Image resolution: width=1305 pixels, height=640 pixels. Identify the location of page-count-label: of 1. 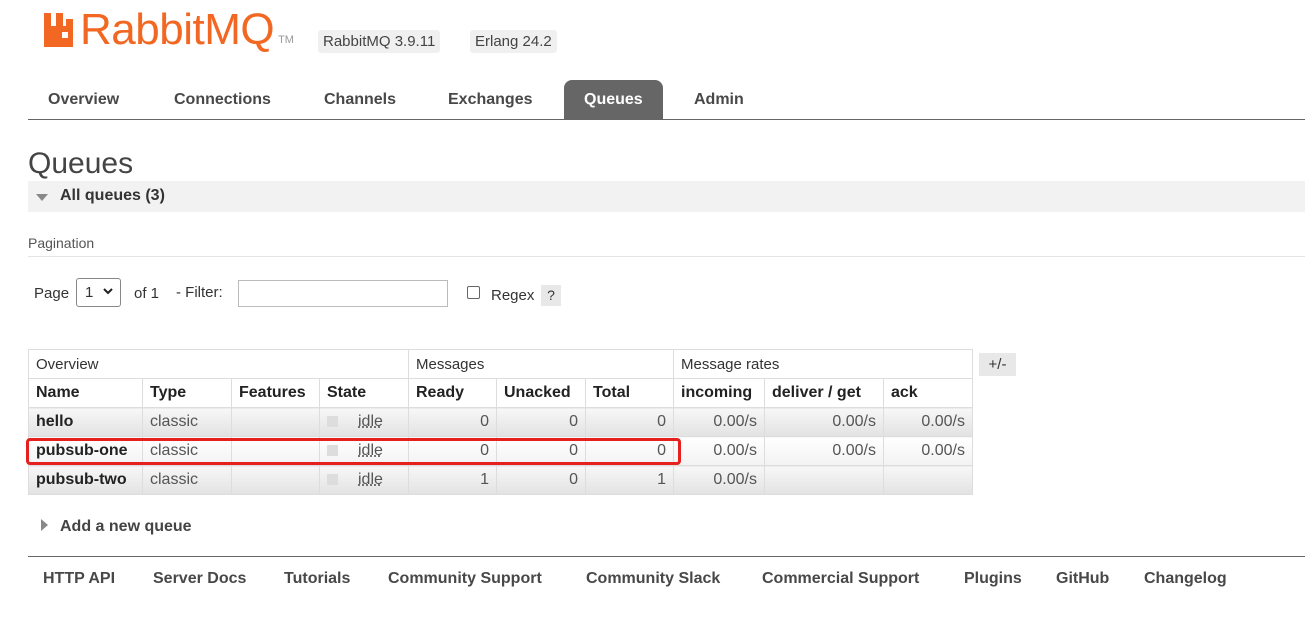
(147, 293).